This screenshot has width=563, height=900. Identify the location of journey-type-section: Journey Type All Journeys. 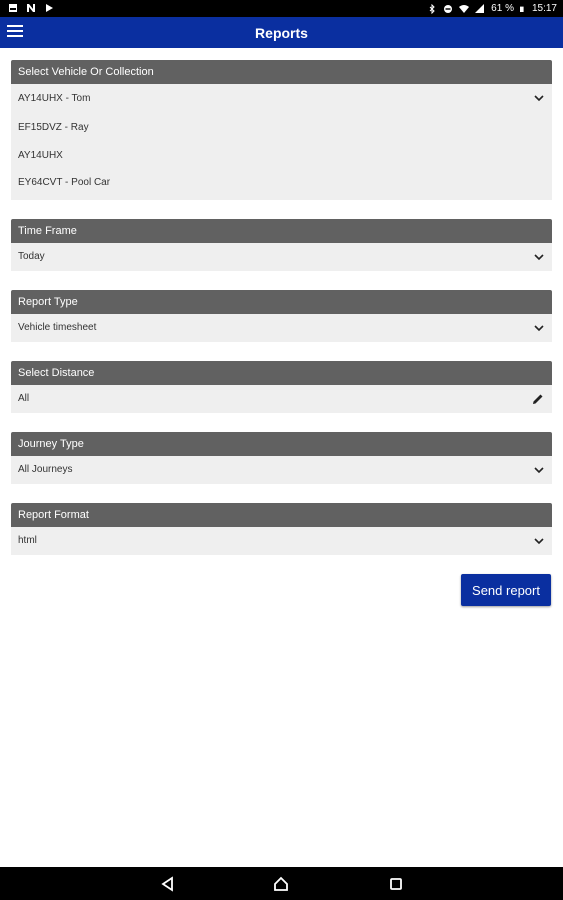
(281, 458).